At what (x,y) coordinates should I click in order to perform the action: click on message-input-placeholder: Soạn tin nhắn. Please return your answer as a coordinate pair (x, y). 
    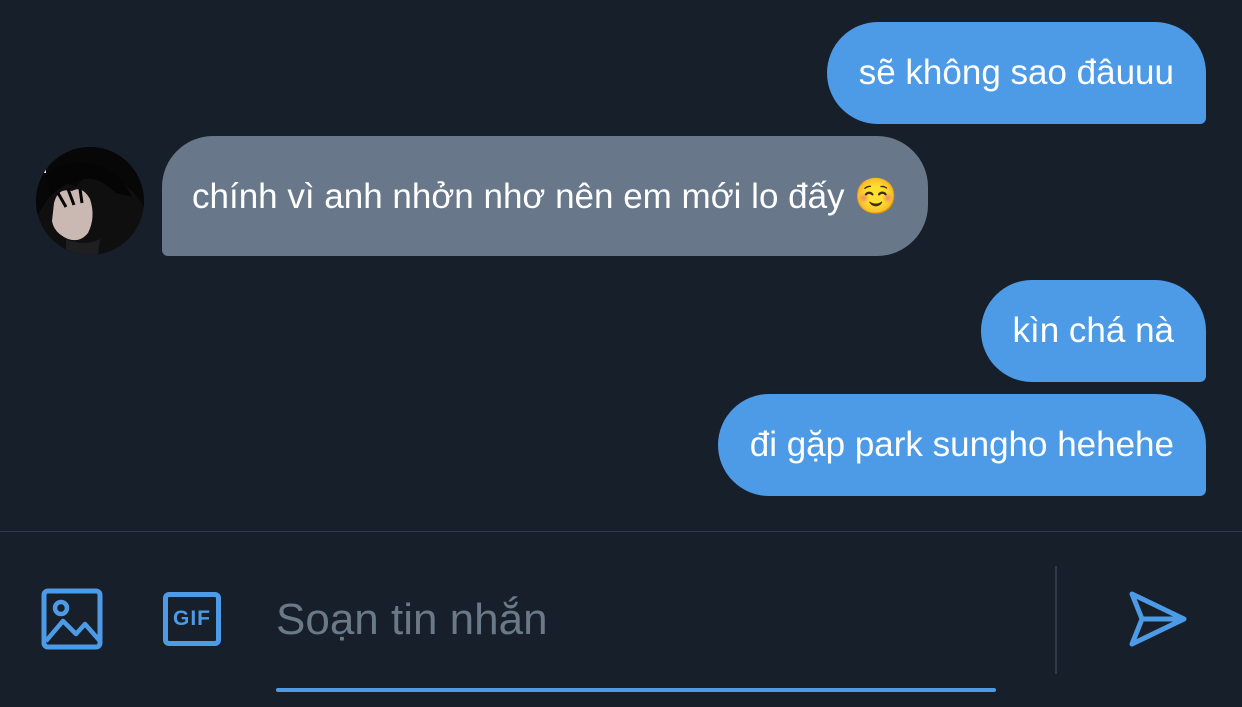
    Looking at the image, I should click on (412, 619).